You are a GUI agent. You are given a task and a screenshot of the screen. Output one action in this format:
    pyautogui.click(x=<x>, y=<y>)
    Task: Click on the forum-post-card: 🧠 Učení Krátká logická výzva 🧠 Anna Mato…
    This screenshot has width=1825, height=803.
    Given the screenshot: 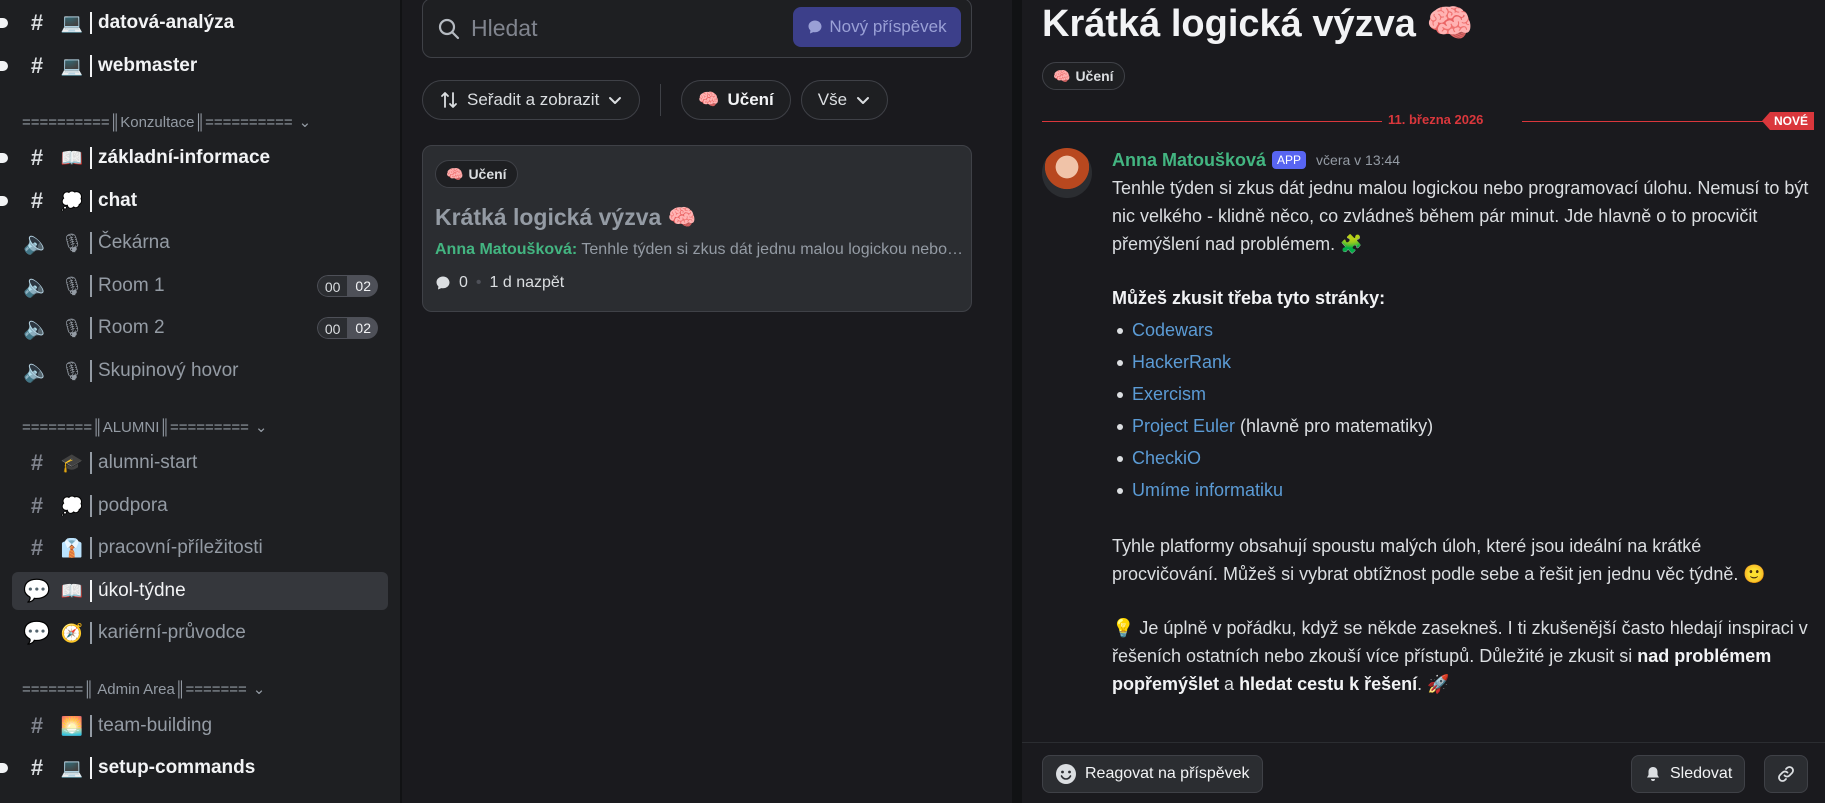 What is the action you would take?
    pyautogui.click(x=697, y=228)
    